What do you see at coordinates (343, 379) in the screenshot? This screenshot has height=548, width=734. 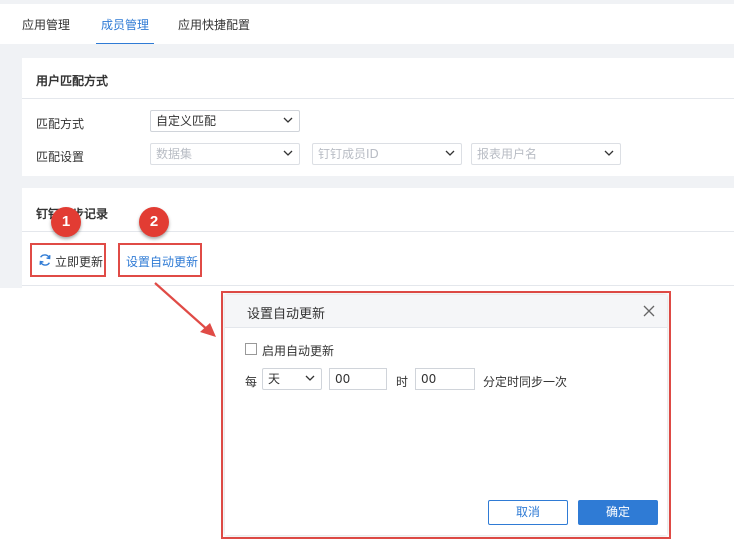 I see `hour-value: 00` at bounding box center [343, 379].